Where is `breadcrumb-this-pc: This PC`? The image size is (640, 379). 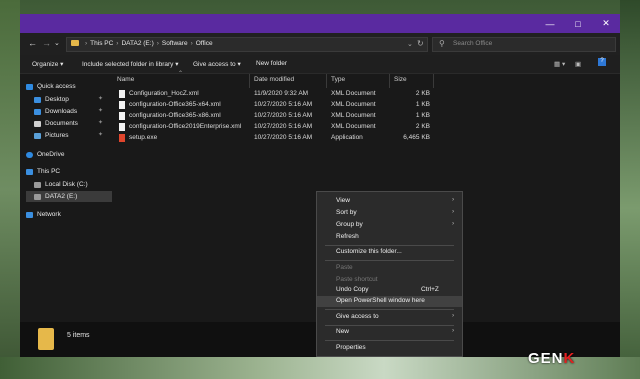 breadcrumb-this-pc: This PC is located at coordinates (101, 43).